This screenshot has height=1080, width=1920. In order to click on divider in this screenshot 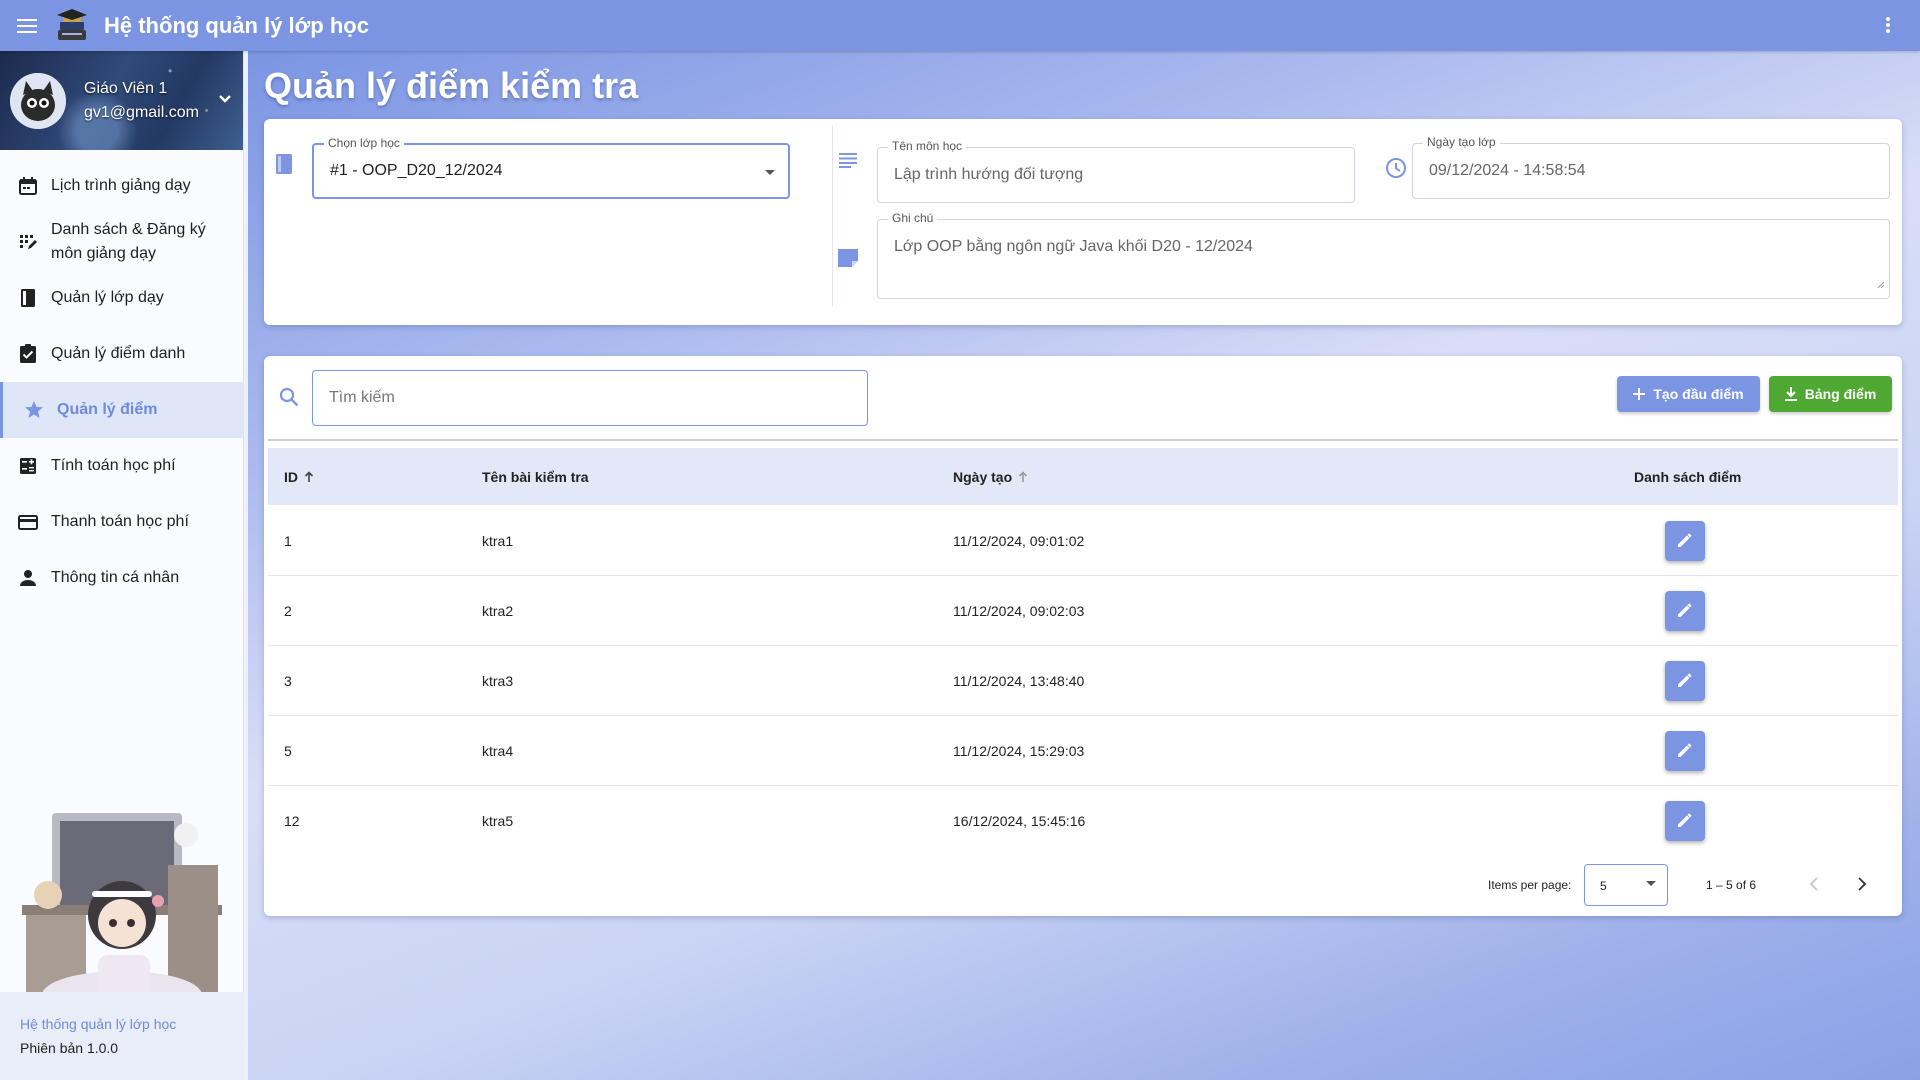, I will do `click(1083, 440)`.